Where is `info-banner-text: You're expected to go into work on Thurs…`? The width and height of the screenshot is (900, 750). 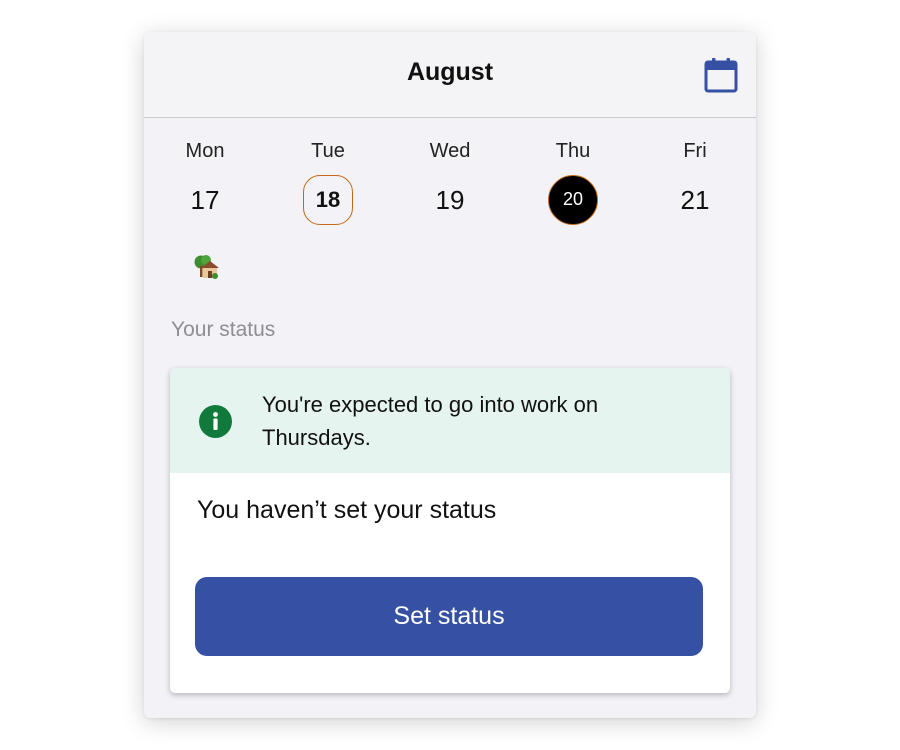 info-banner-text: You're expected to go into work on Thurs… is located at coordinates (430, 421).